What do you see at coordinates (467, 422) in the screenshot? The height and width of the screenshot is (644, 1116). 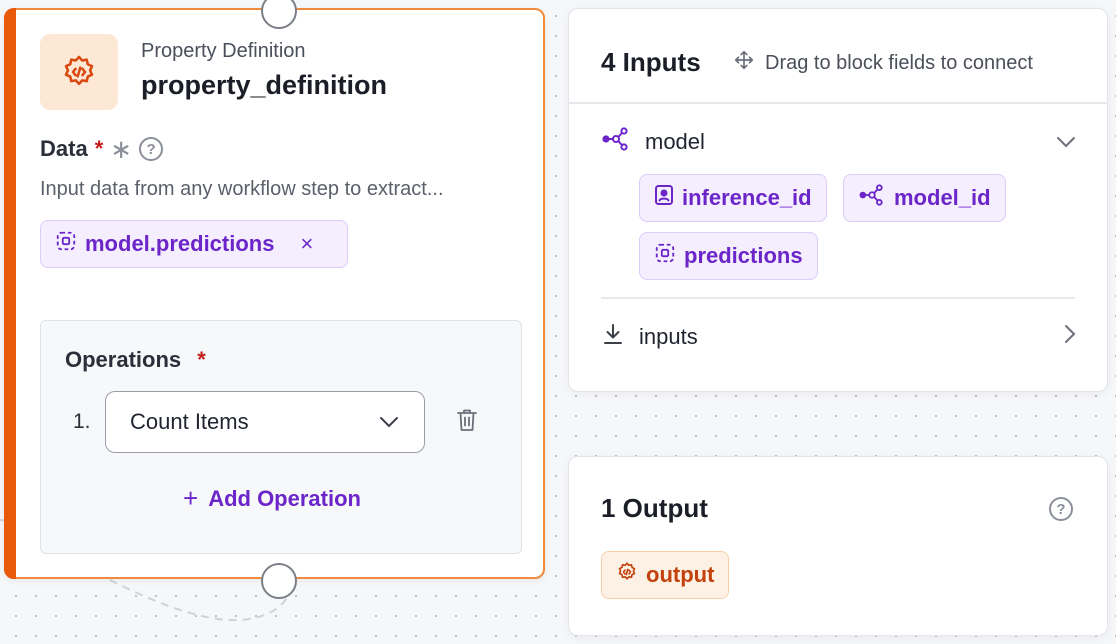 I see `trash-icon` at bounding box center [467, 422].